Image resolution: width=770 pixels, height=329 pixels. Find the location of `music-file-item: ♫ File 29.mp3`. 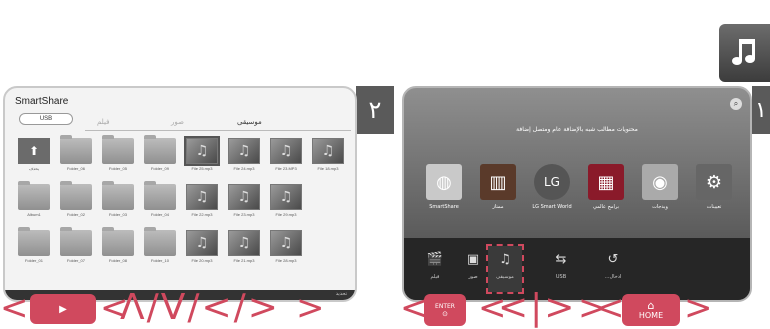

music-file-item: ♫ File 29.mp3 is located at coordinates (286, 203).